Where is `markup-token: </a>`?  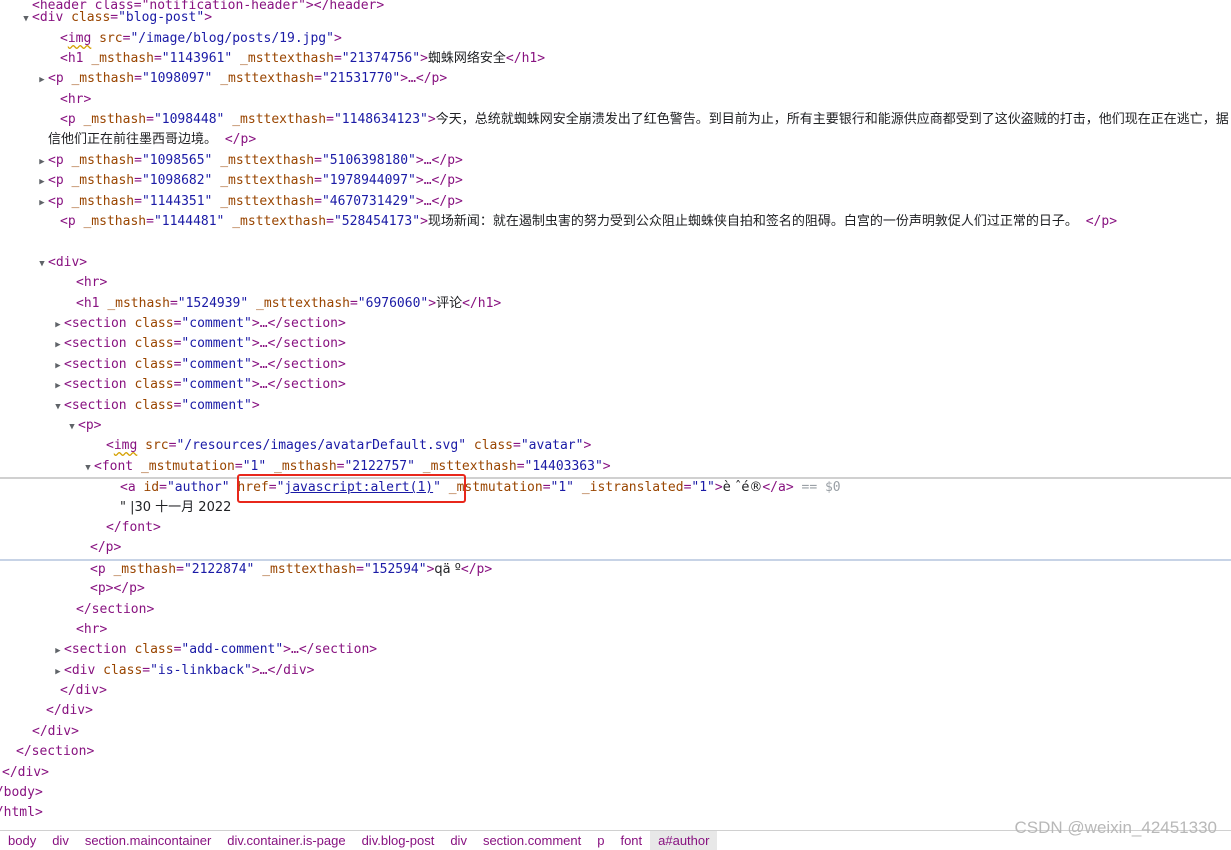
markup-token: </a> is located at coordinates (778, 487).